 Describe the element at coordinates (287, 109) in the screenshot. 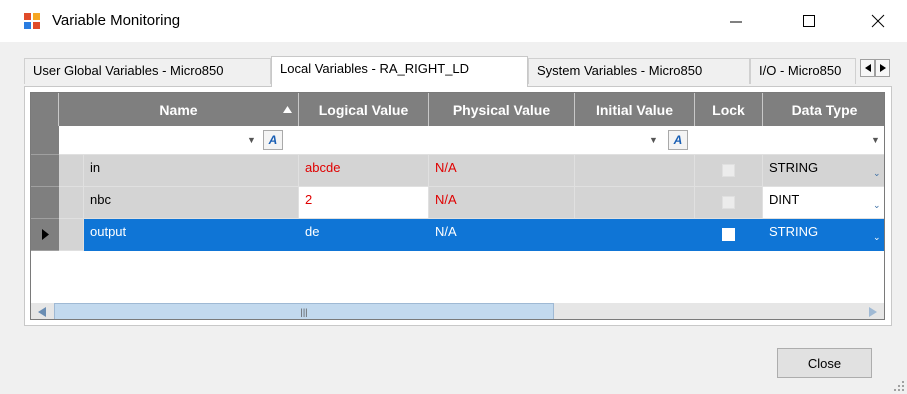

I see `sort-ascending-icon` at that location.